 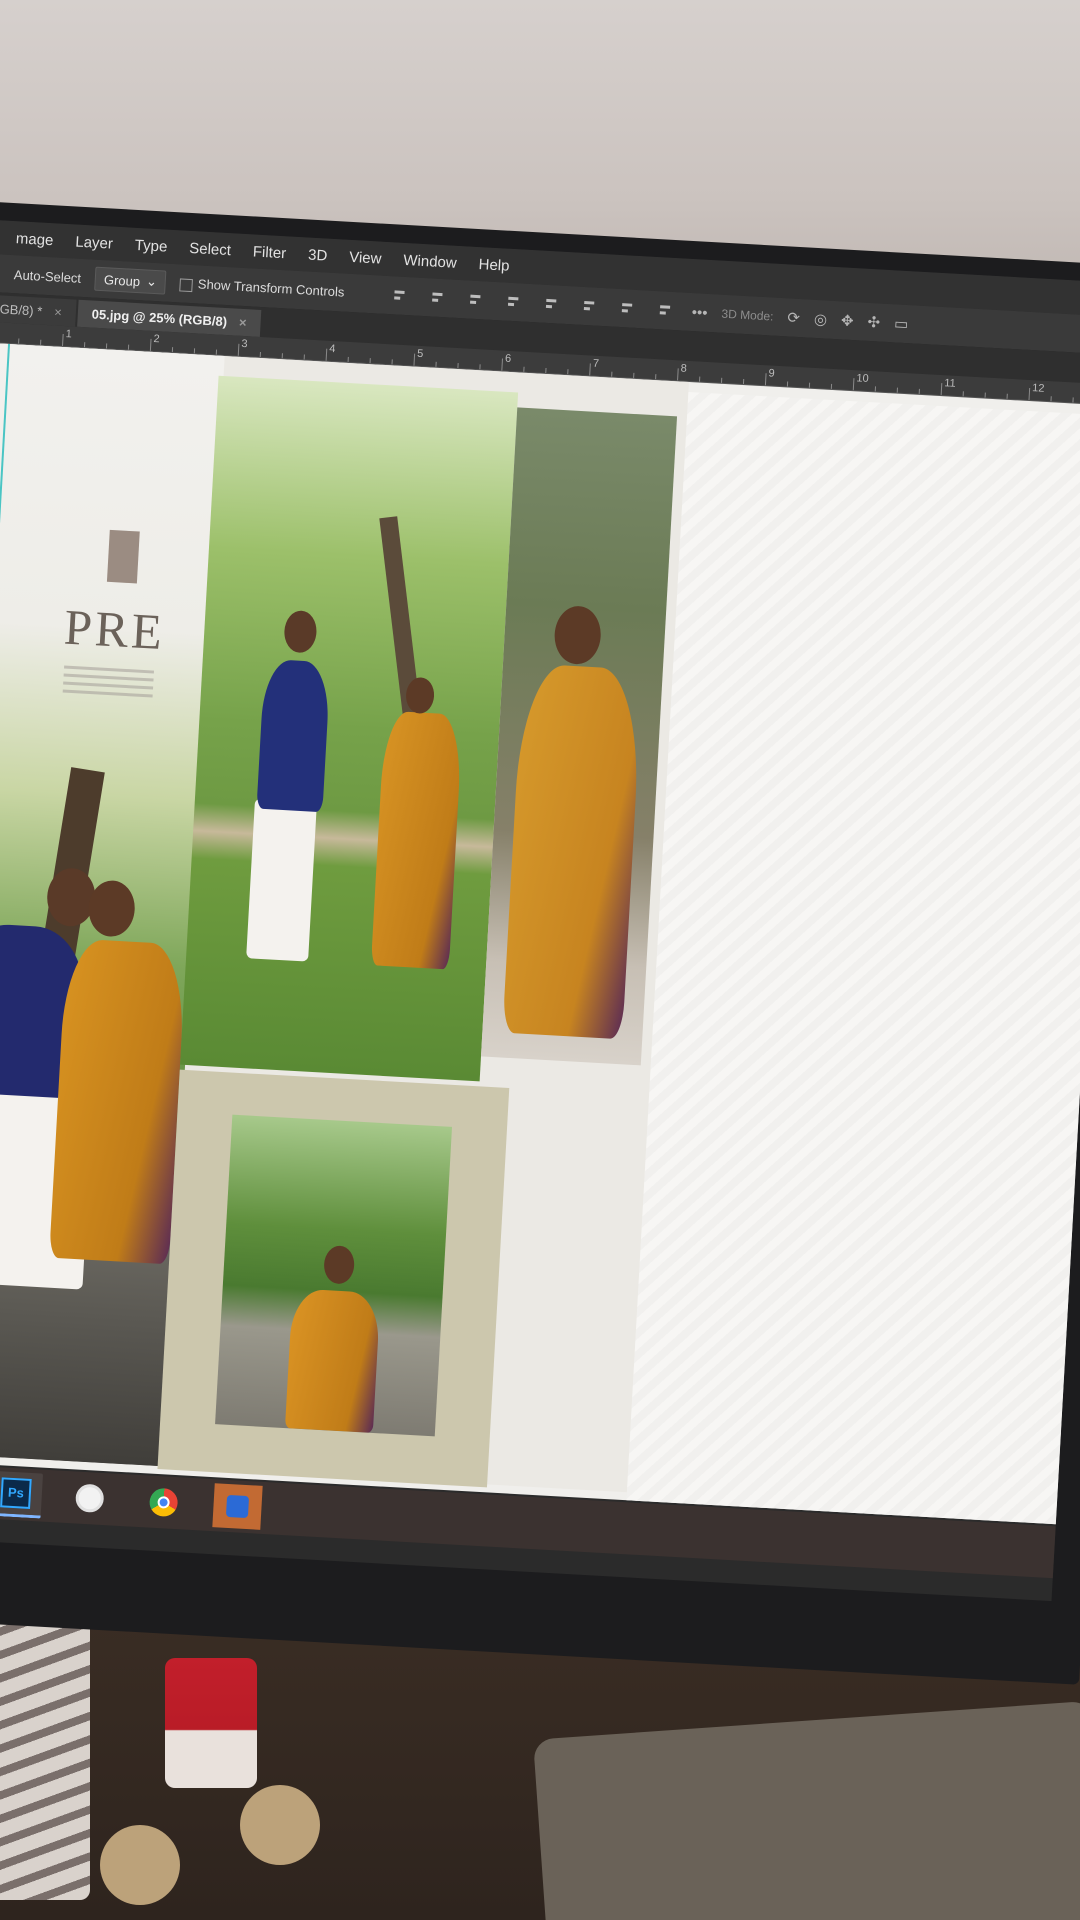 I want to click on align-bottom-icon, so click(x=628, y=308).